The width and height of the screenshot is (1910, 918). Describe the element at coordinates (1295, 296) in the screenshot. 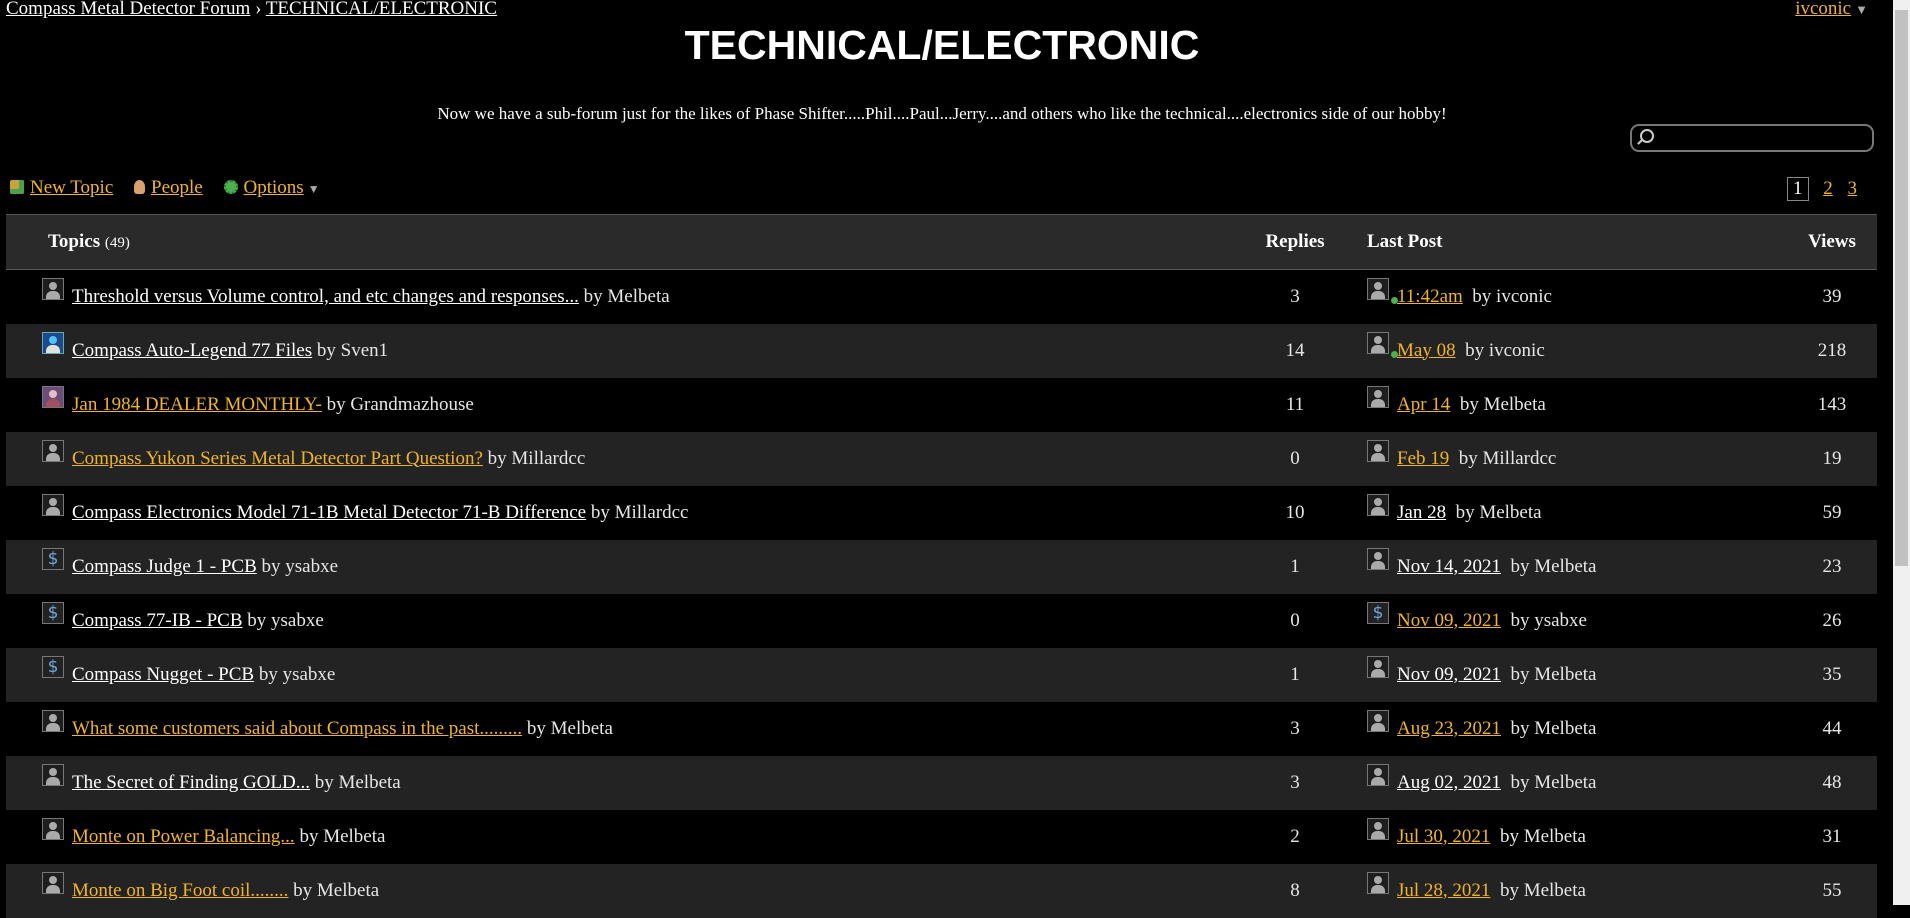

I see `replies-count: 3` at that location.